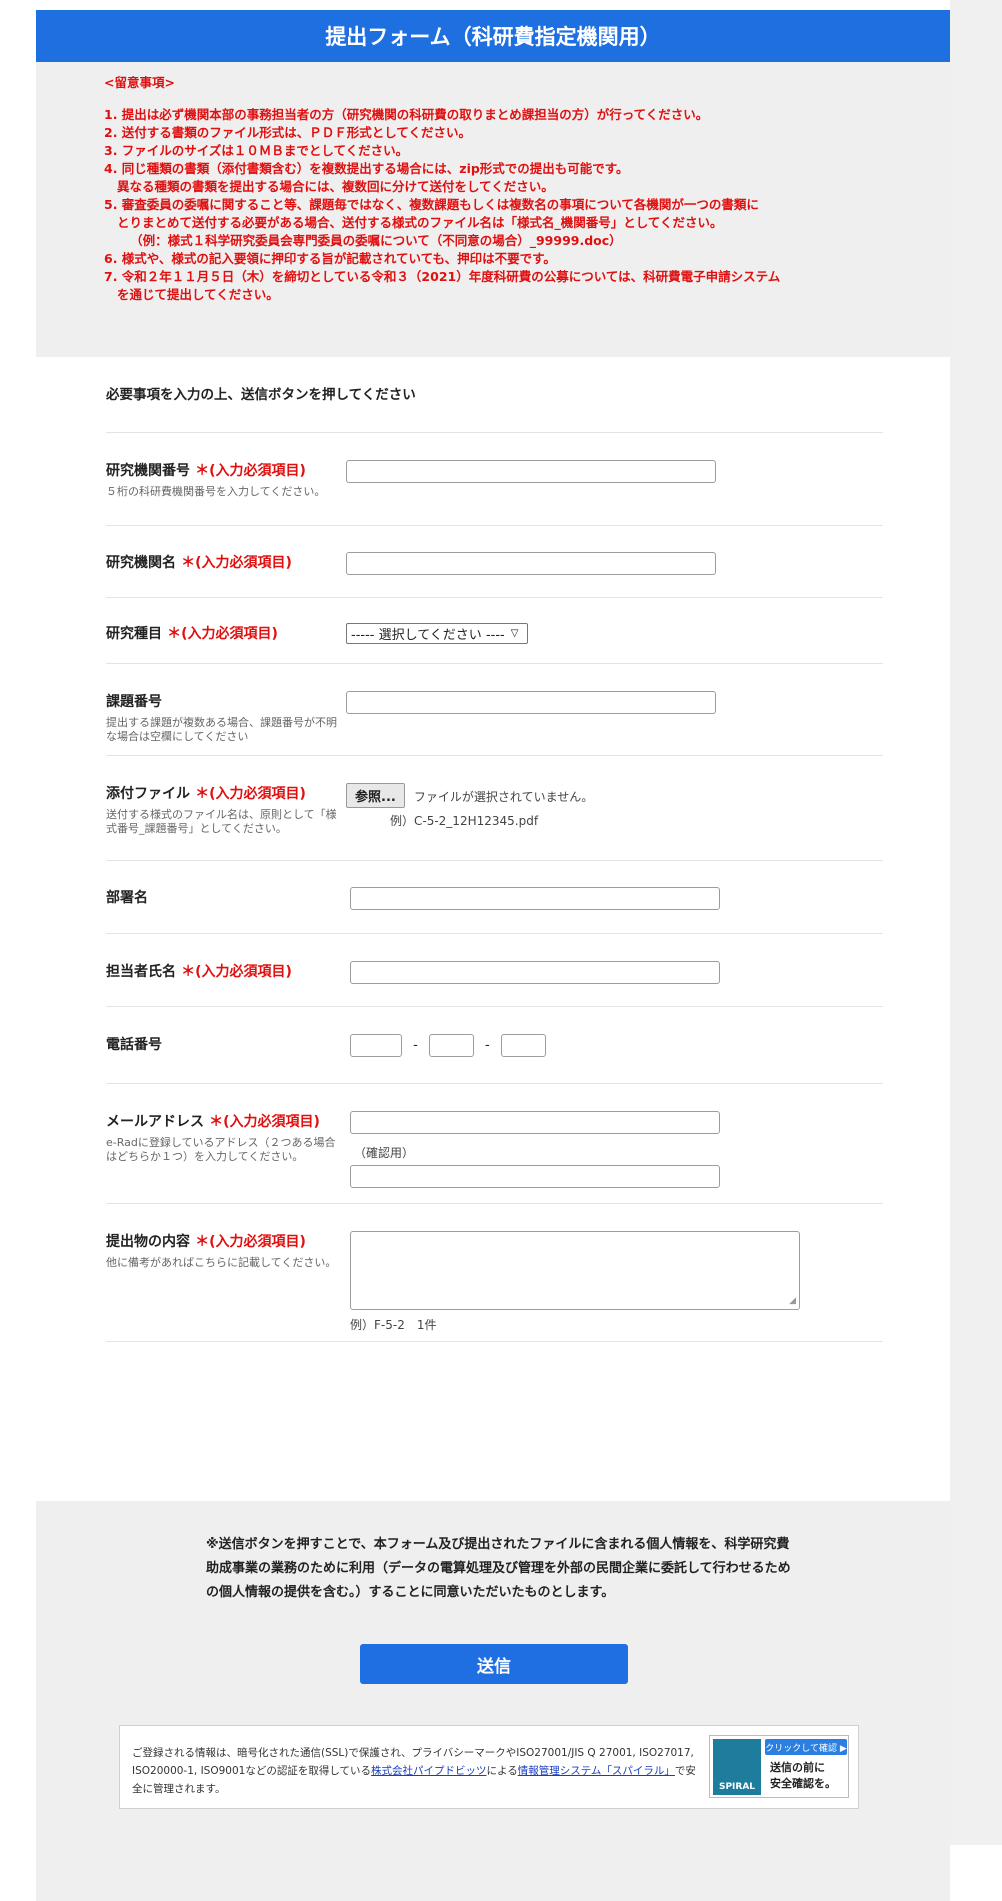 This screenshot has width=1002, height=1901. What do you see at coordinates (803, 1783) in the screenshot?
I see `badge-line-2: 安全確認を。` at bounding box center [803, 1783].